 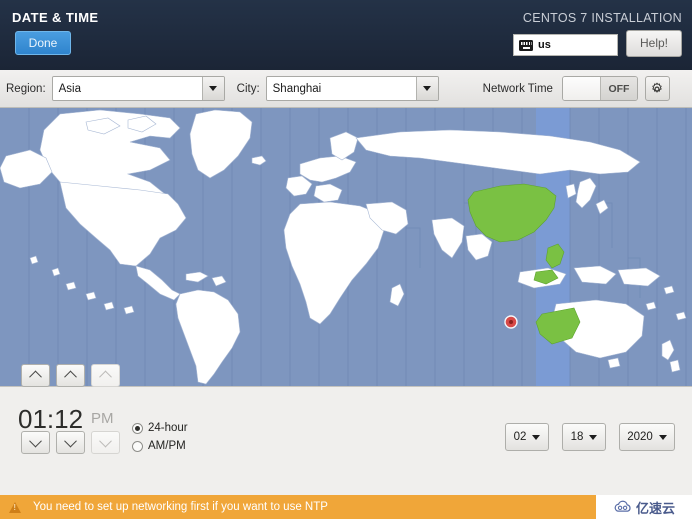 I want to click on day-select: 18, so click(x=584, y=437).